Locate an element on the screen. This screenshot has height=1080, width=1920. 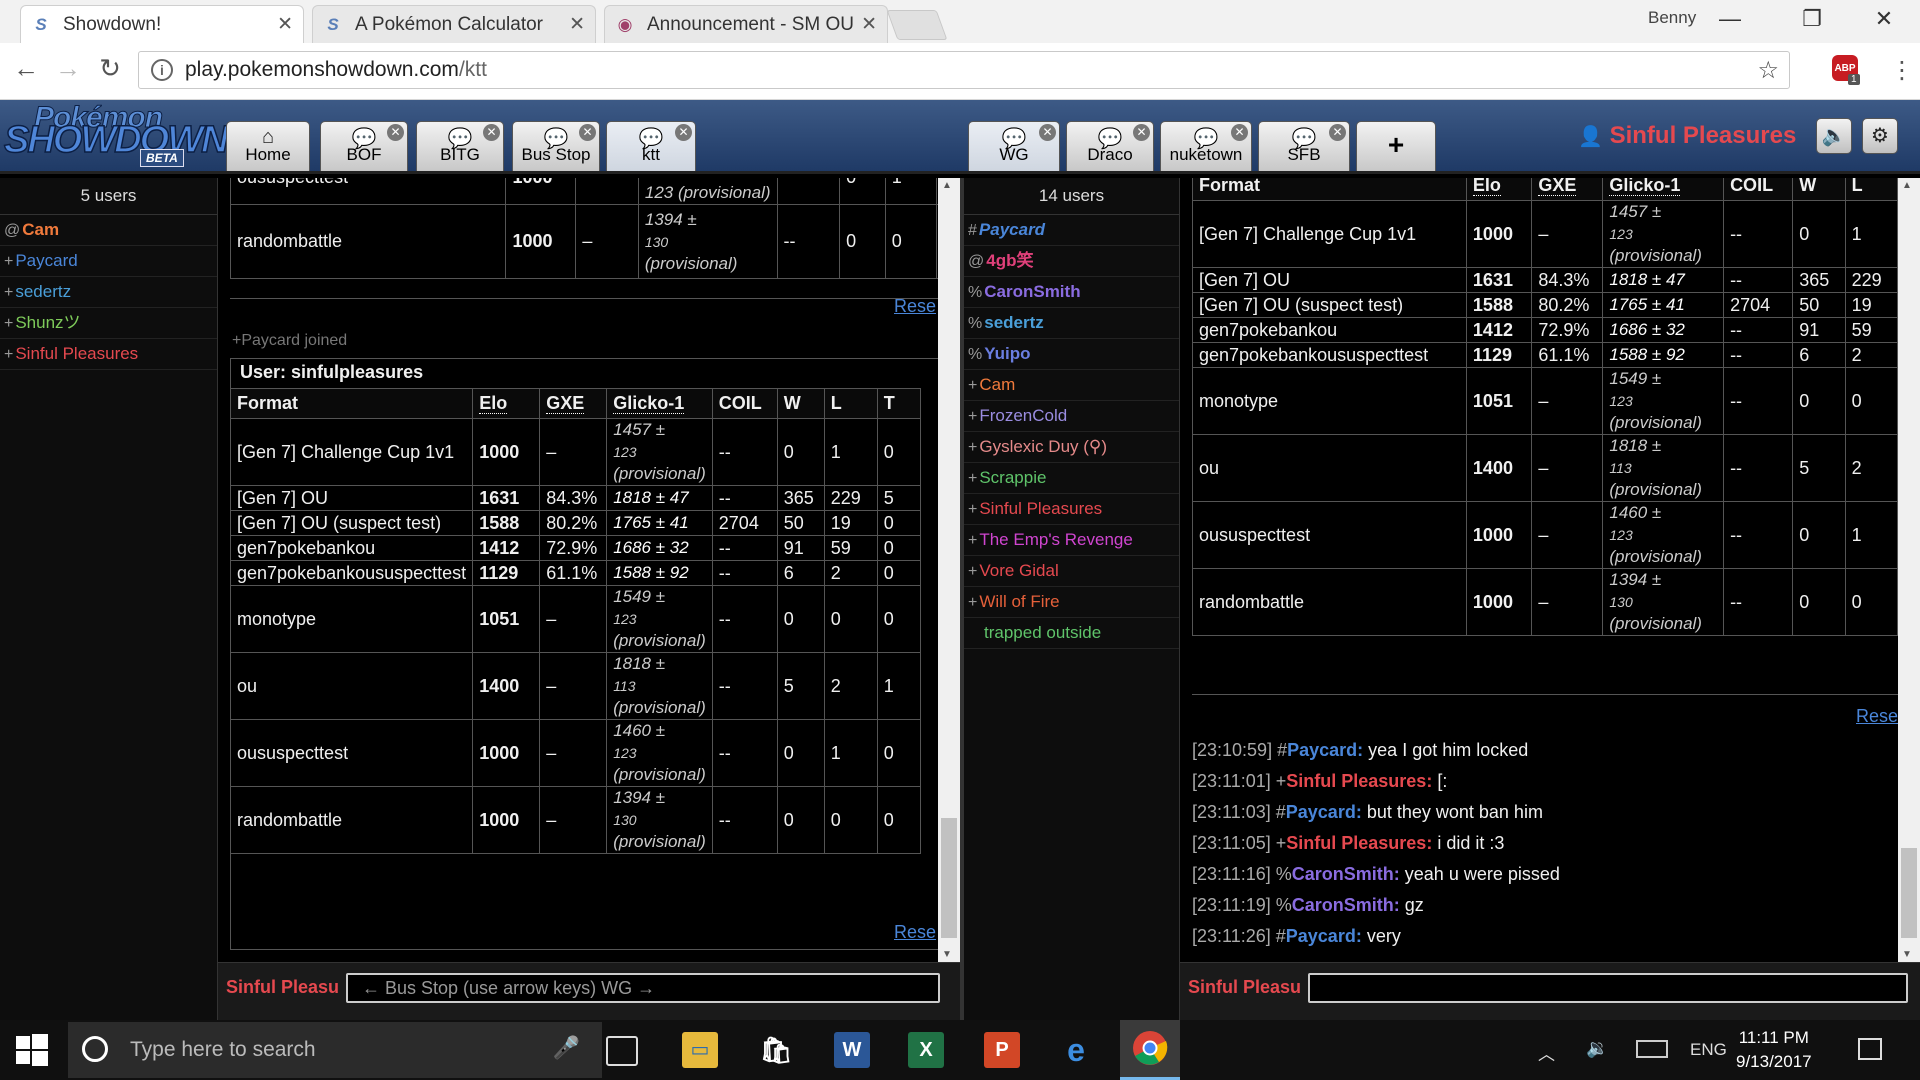
edge-icon: e is located at coordinates (1076, 1050).